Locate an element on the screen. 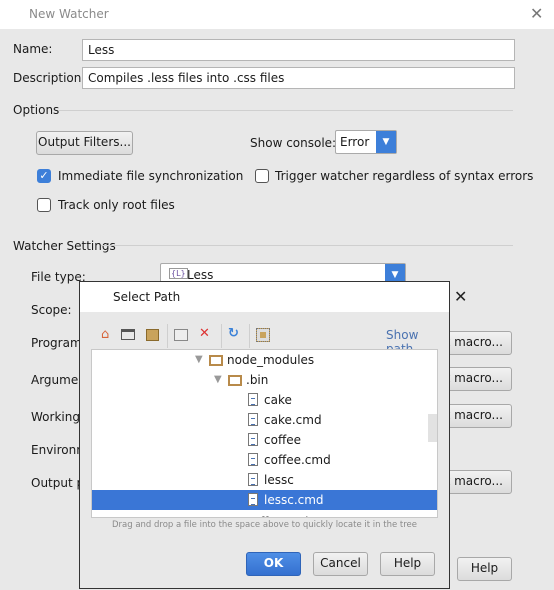 This screenshot has height=590, width=554. tree-item: lessc is located at coordinates (264, 480).